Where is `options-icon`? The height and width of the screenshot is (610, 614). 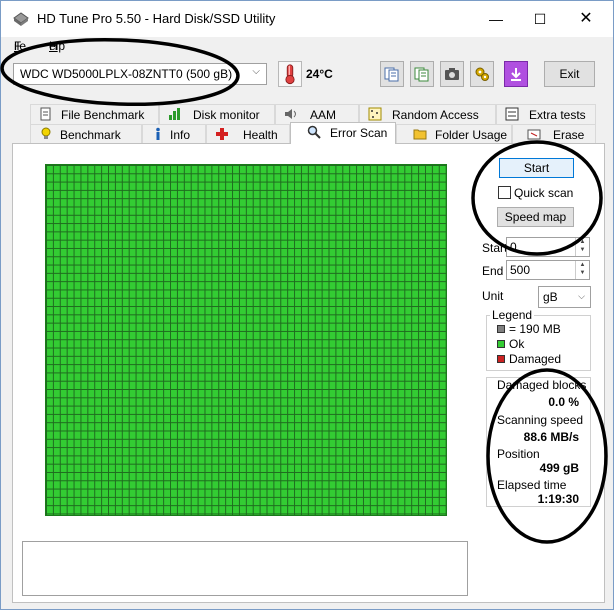 options-icon is located at coordinates (482, 74).